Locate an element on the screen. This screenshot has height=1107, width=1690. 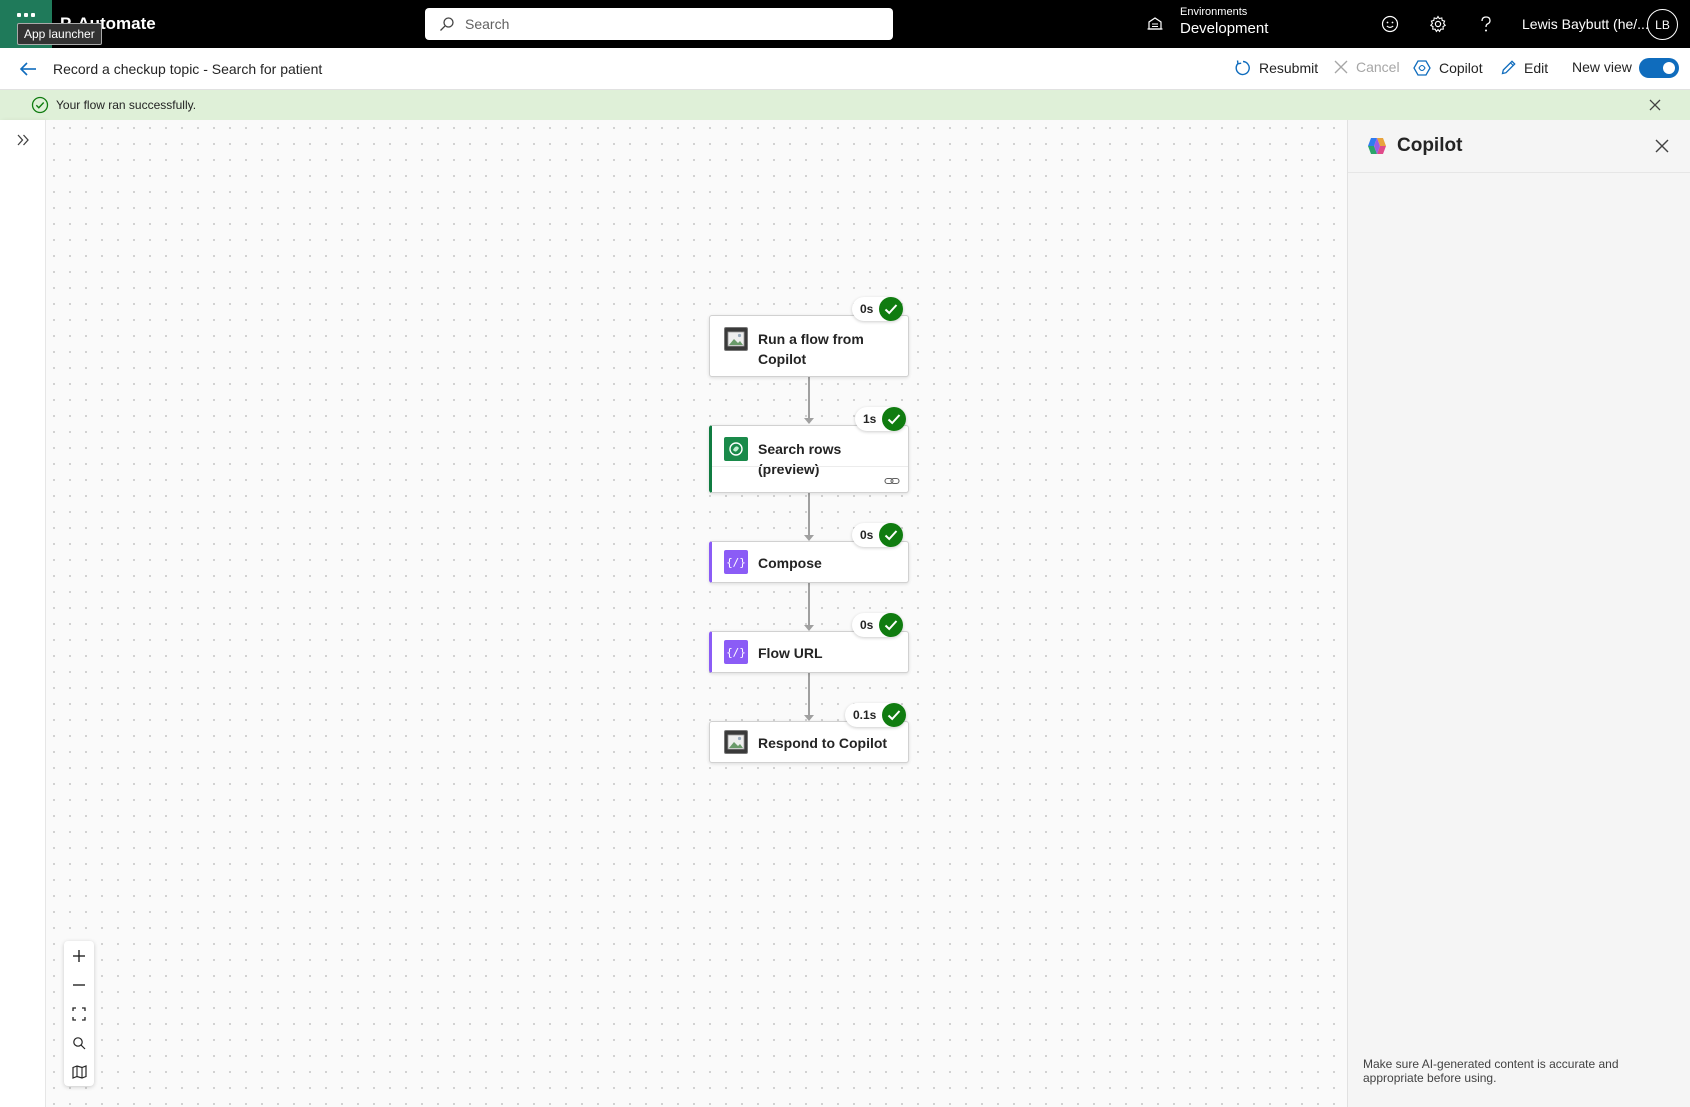
map-icon is located at coordinates (79, 1071).